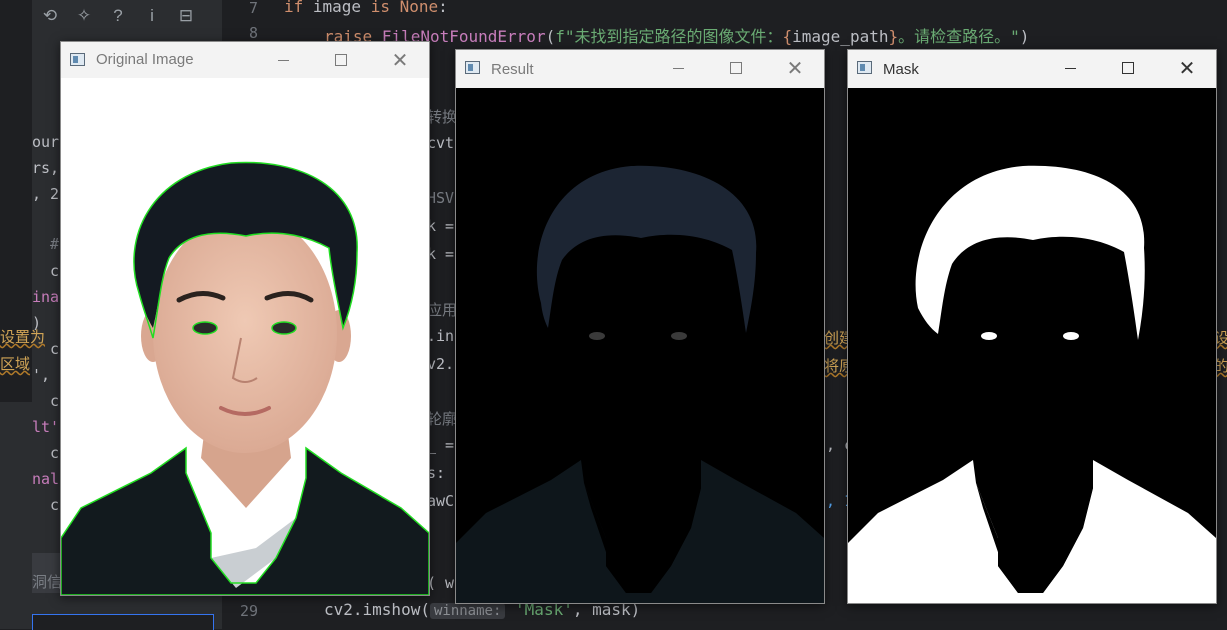  Describe the element at coordinates (123, 622) in the screenshot. I see `status-toolbar` at that location.